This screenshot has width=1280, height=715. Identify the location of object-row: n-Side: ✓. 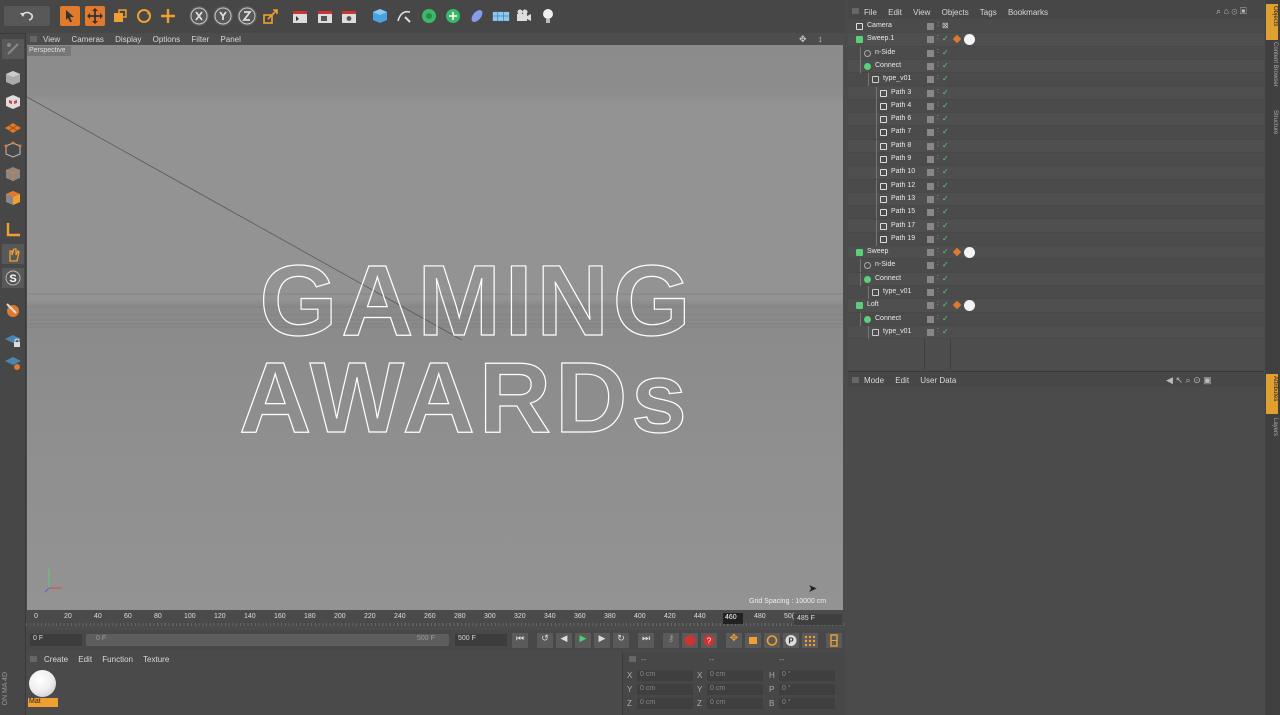
(1056, 53).